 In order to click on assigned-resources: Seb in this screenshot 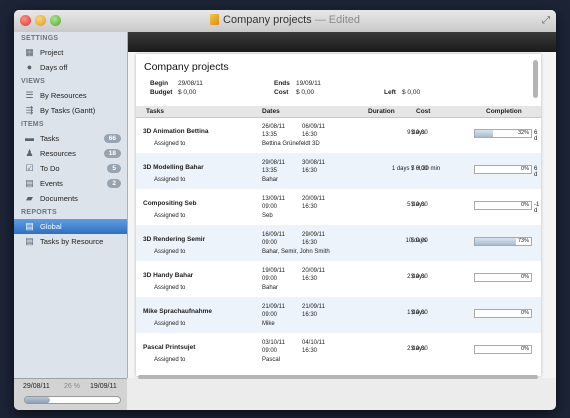, I will do `click(267, 216)`.